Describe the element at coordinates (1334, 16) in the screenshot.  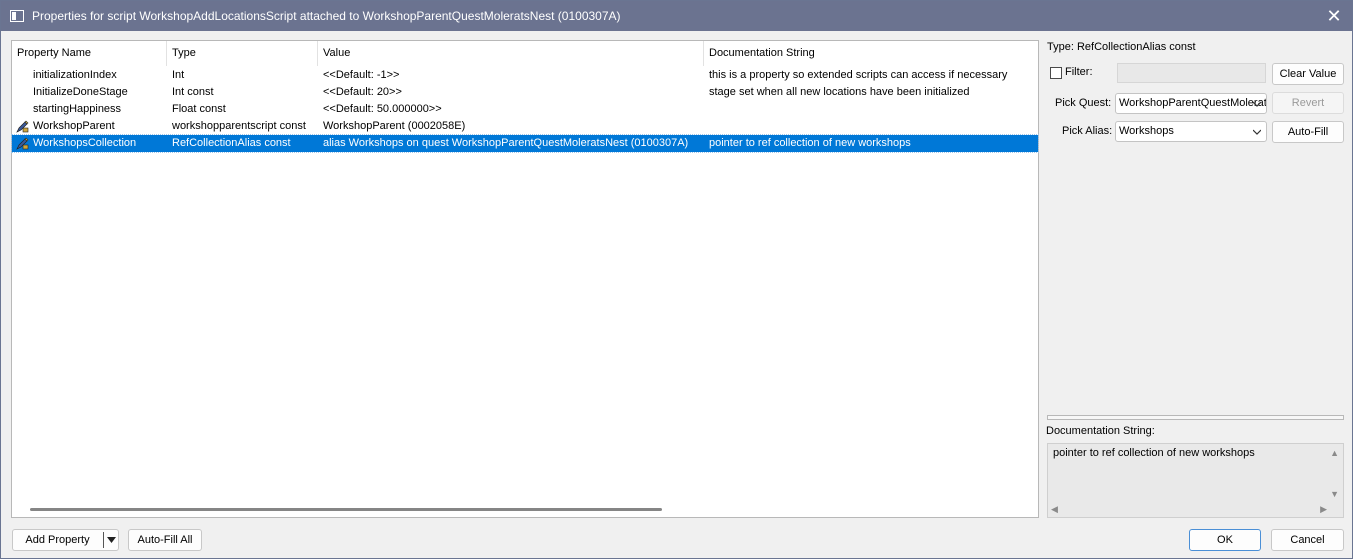
I see `close-icon: ✕` at that location.